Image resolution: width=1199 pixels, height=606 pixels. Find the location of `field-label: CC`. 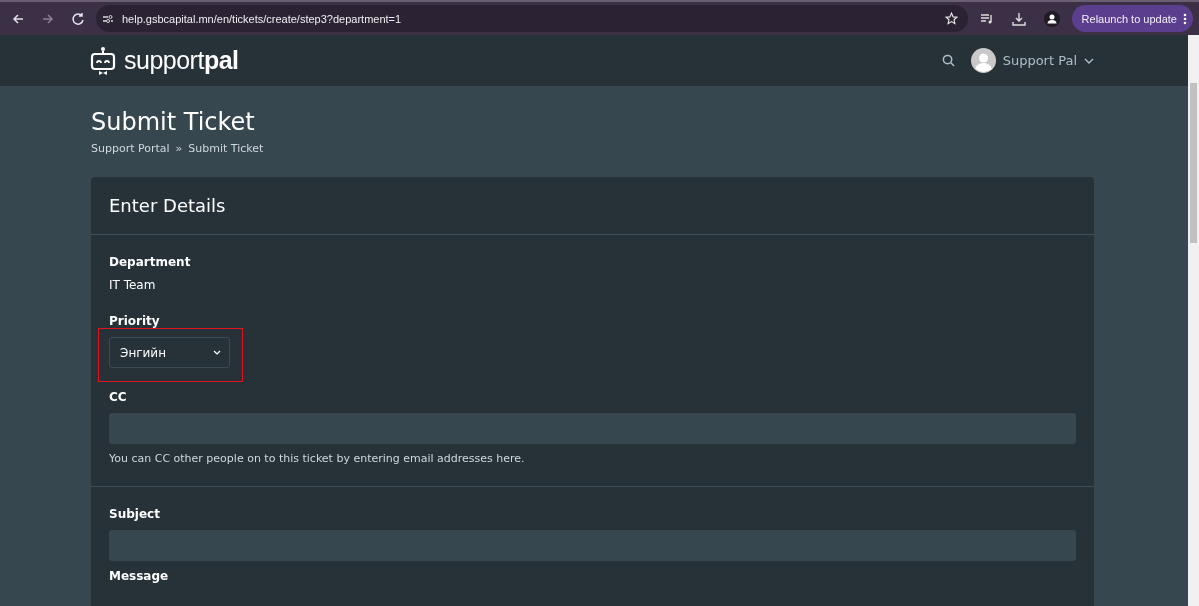

field-label: CC is located at coordinates (118, 397).